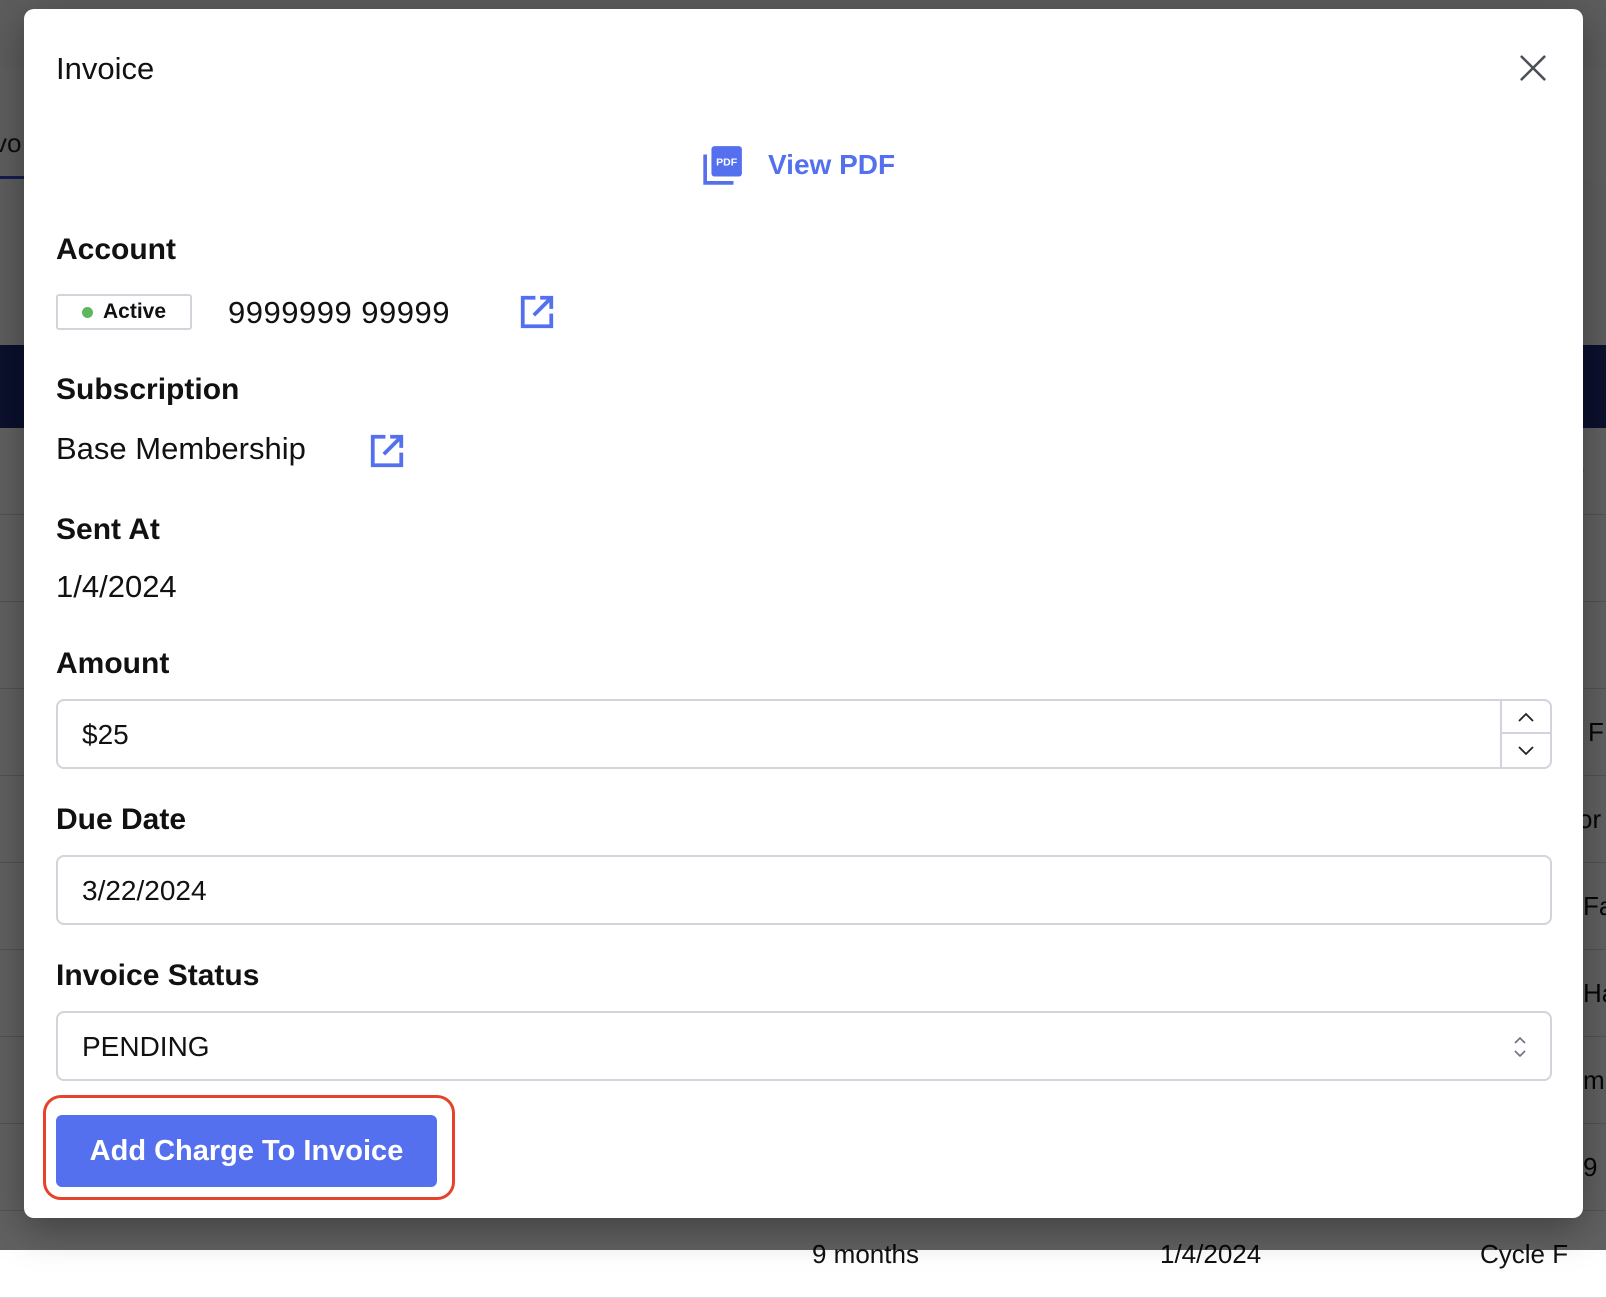 The height and width of the screenshot is (1298, 1606). What do you see at coordinates (148, 389) in the screenshot?
I see `subscription-label: Subscription` at bounding box center [148, 389].